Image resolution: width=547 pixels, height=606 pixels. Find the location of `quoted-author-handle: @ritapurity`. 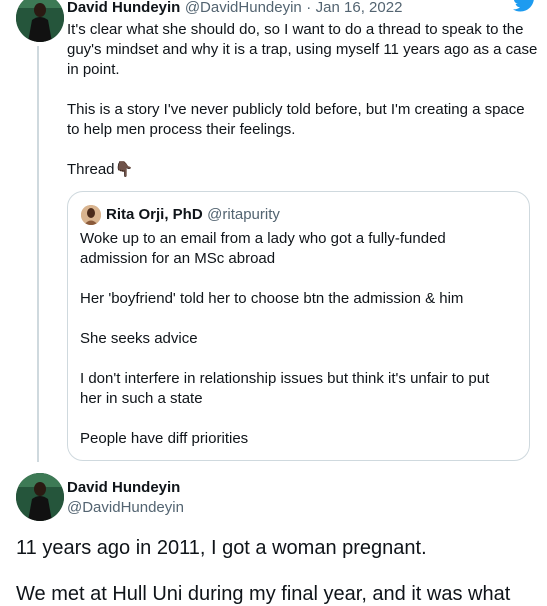

quoted-author-handle: @ritapurity is located at coordinates (243, 214).